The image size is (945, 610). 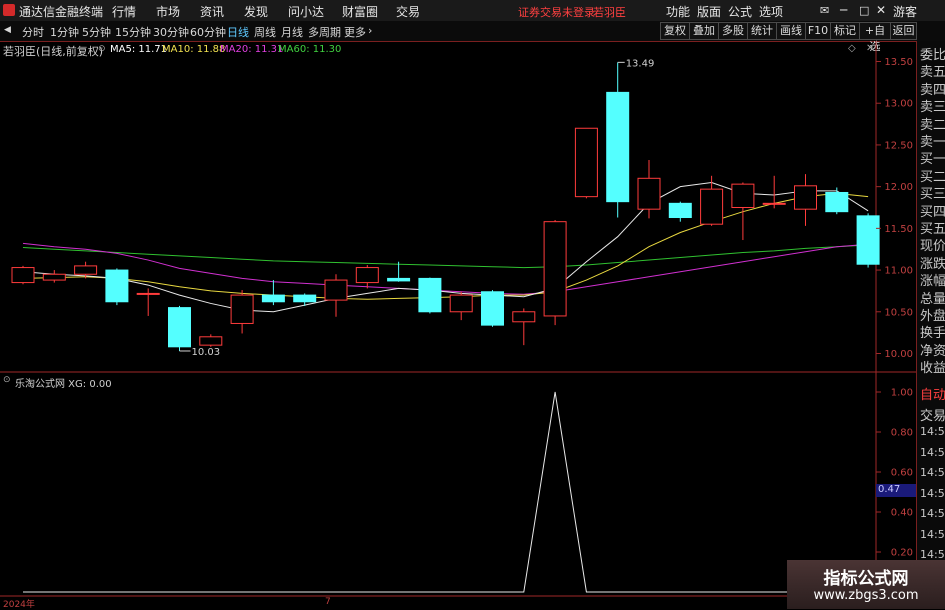 I want to click on ma20-line, so click(x=445, y=268).